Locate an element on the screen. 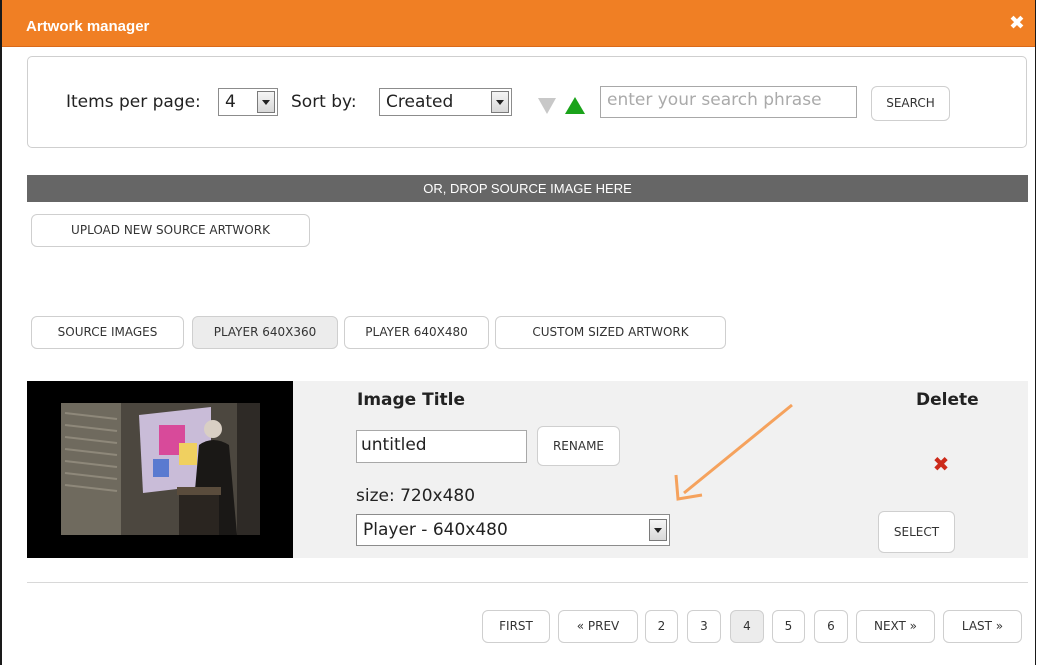  triangle-down-icon is located at coordinates (547, 106).